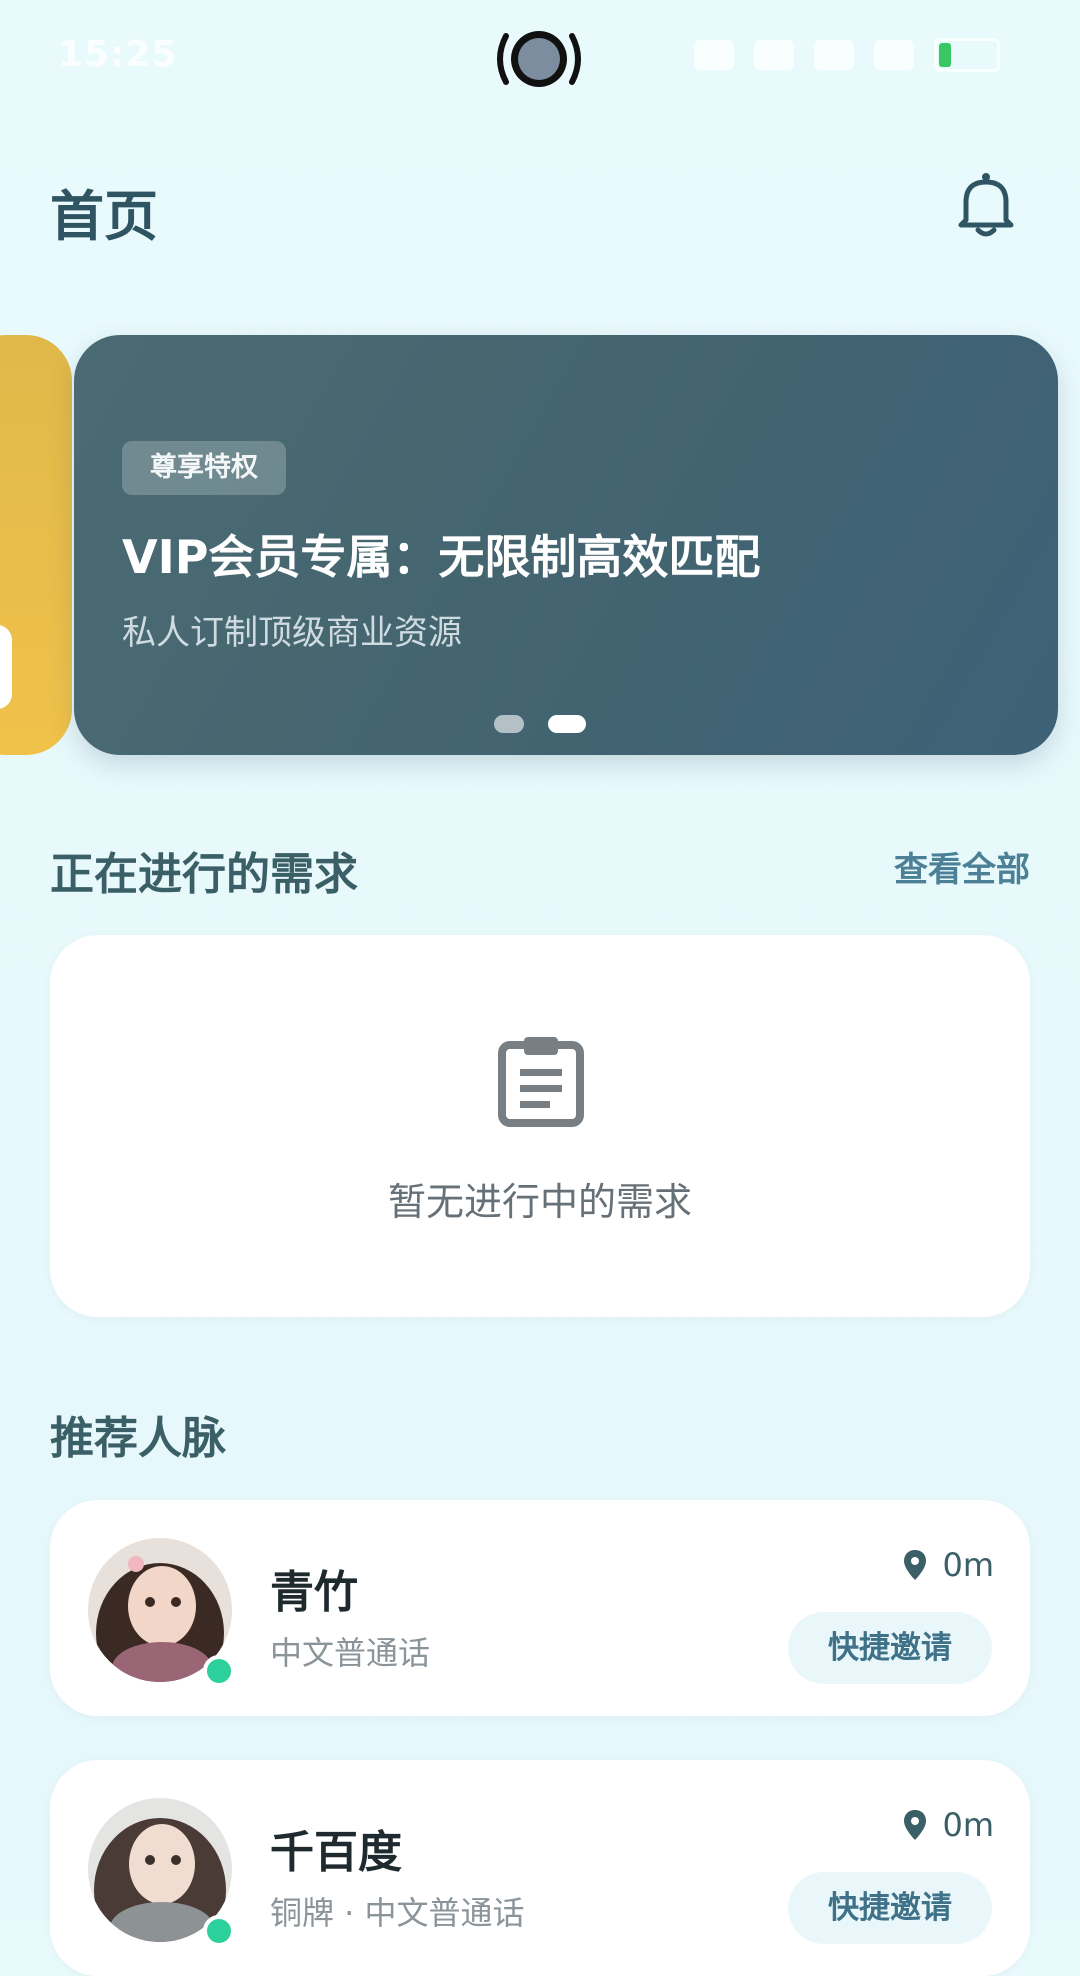 Image resolution: width=1080 pixels, height=1976 pixels. What do you see at coordinates (204, 468) in the screenshot?
I see `banner-badge: 尊享特权` at bounding box center [204, 468].